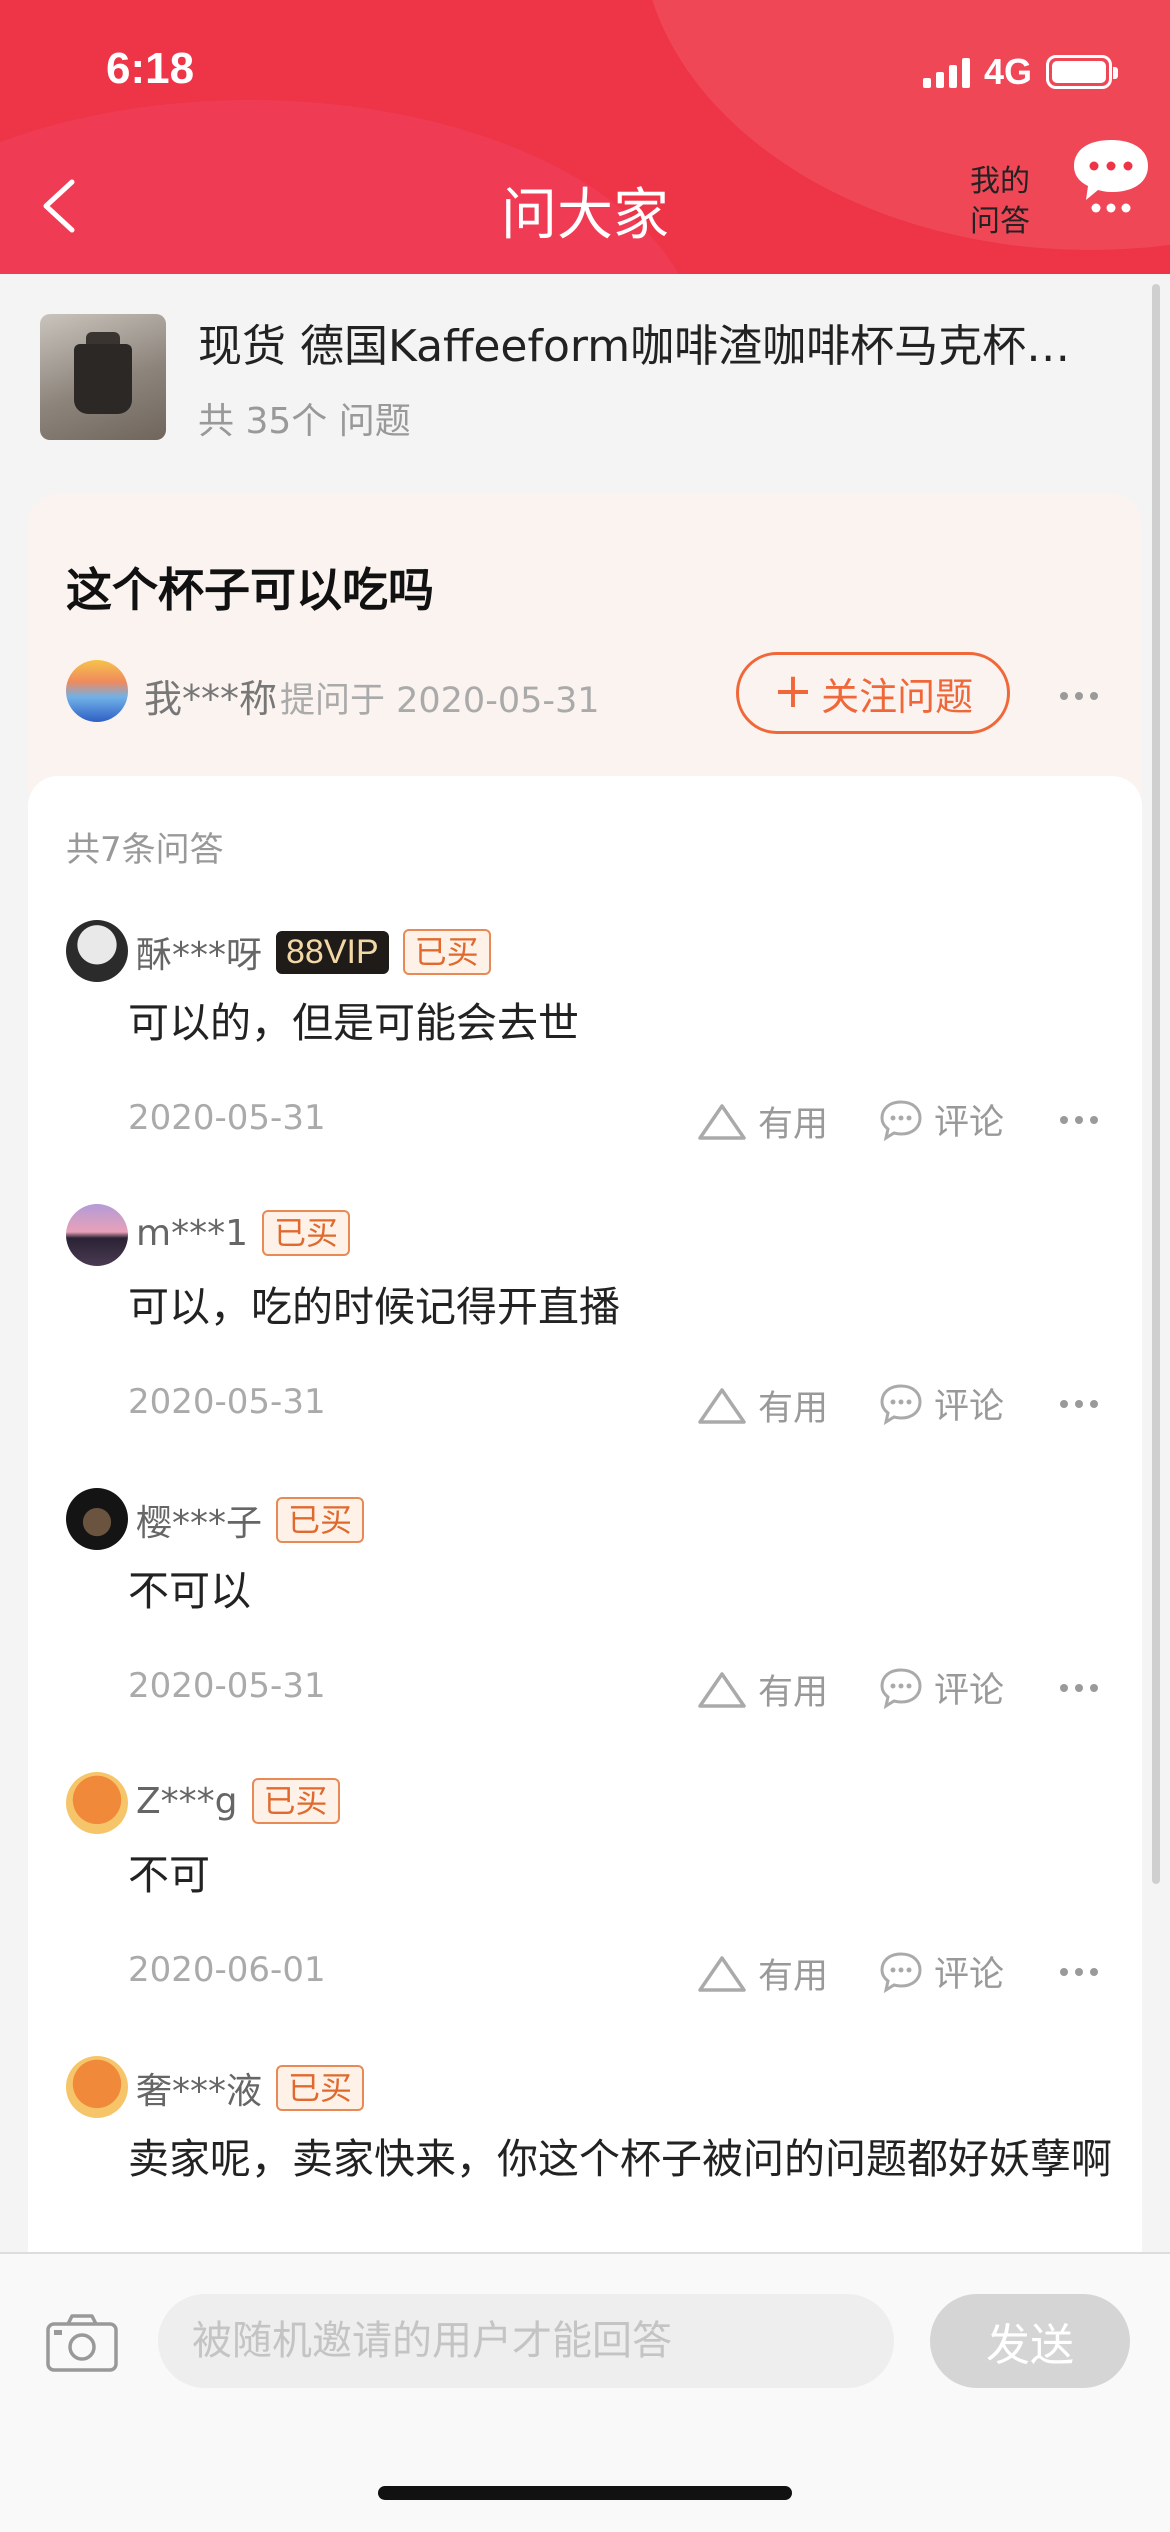 The width and height of the screenshot is (1170, 2532). I want to click on product-summary: 现货 德国Kaffeeform咖啡渣咖啡杯马克杯… 共 35个 问题, so click(585, 384).